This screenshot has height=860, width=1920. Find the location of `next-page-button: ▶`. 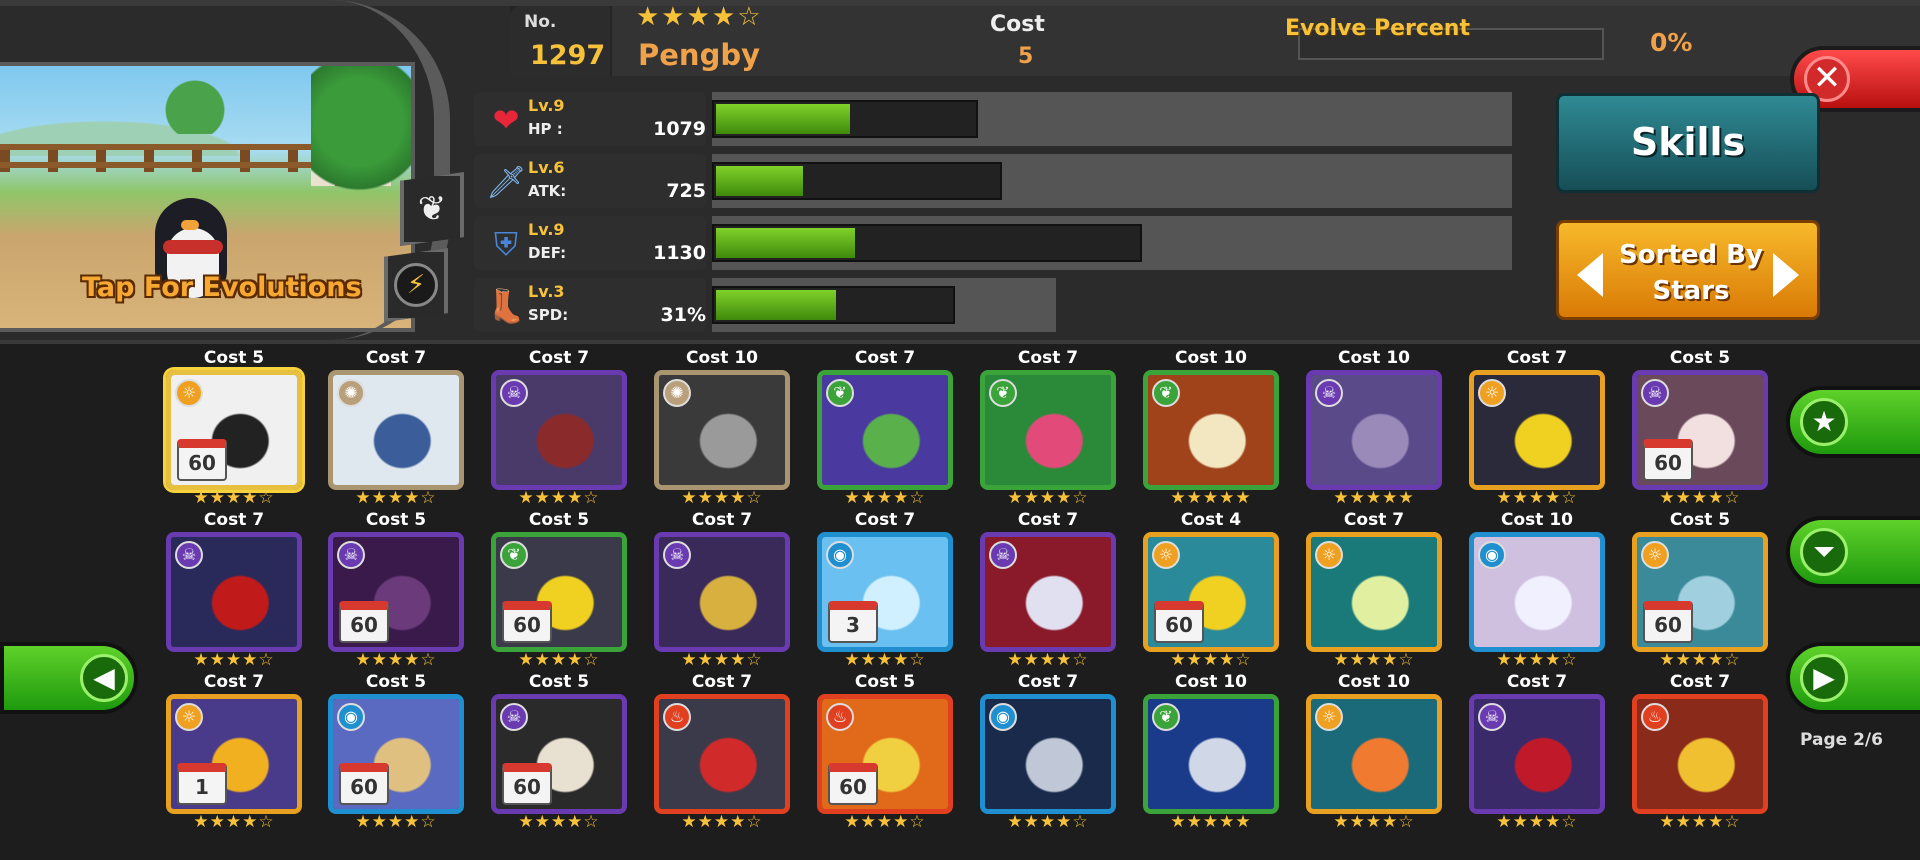

next-page-button: ▶ is located at coordinates (1853, 678).